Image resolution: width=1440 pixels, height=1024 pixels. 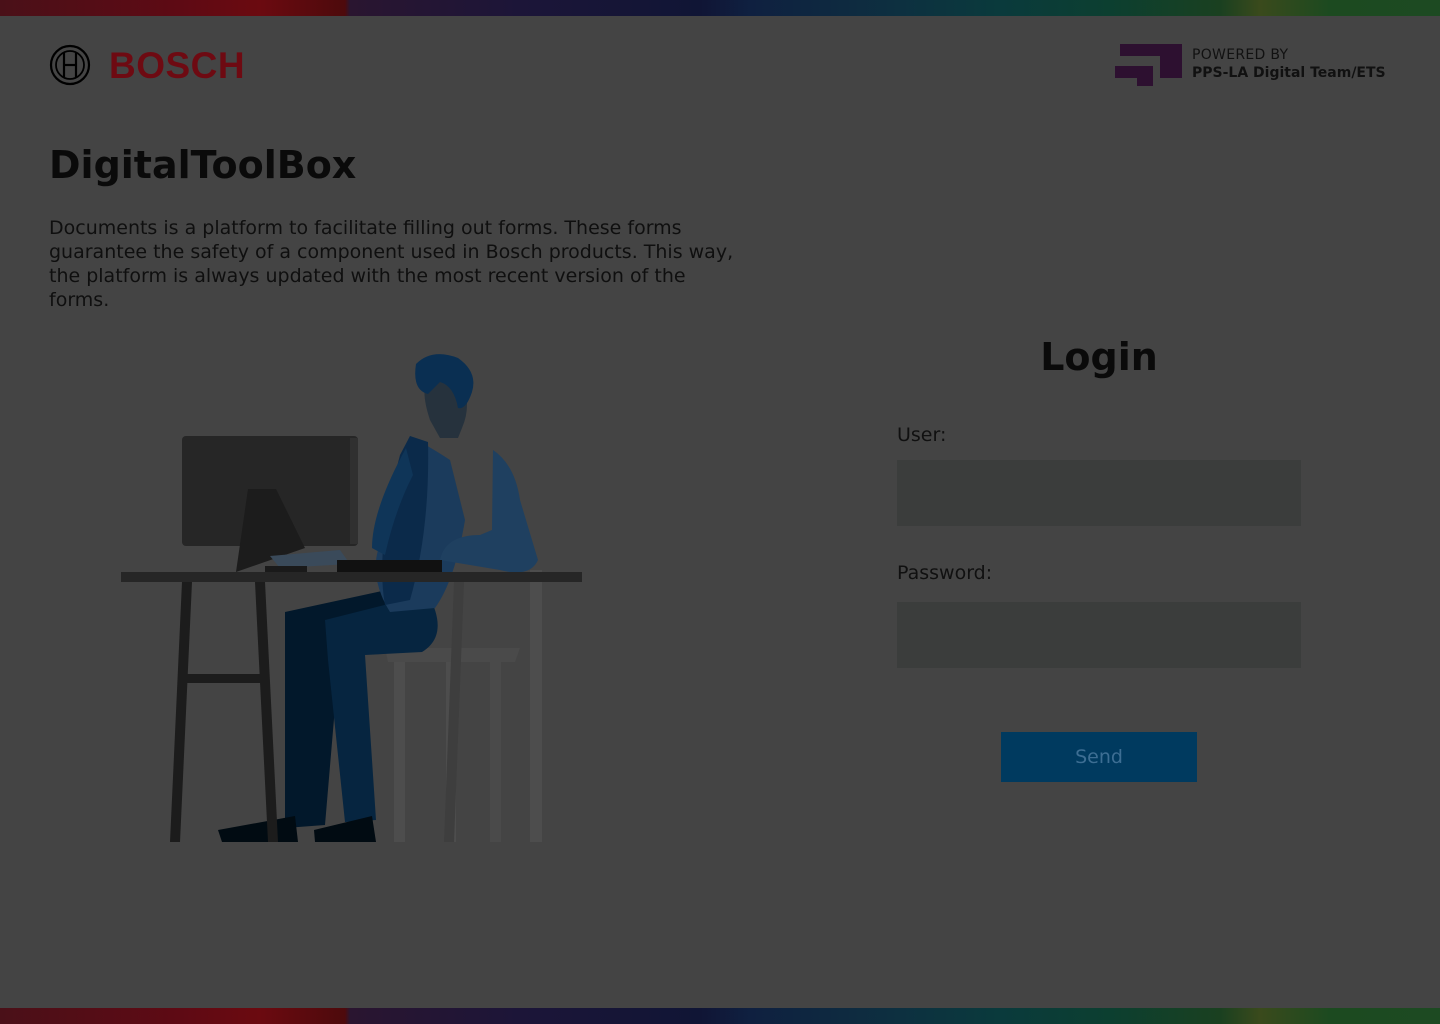 What do you see at coordinates (720, 8) in the screenshot?
I see `top-color-stripe` at bounding box center [720, 8].